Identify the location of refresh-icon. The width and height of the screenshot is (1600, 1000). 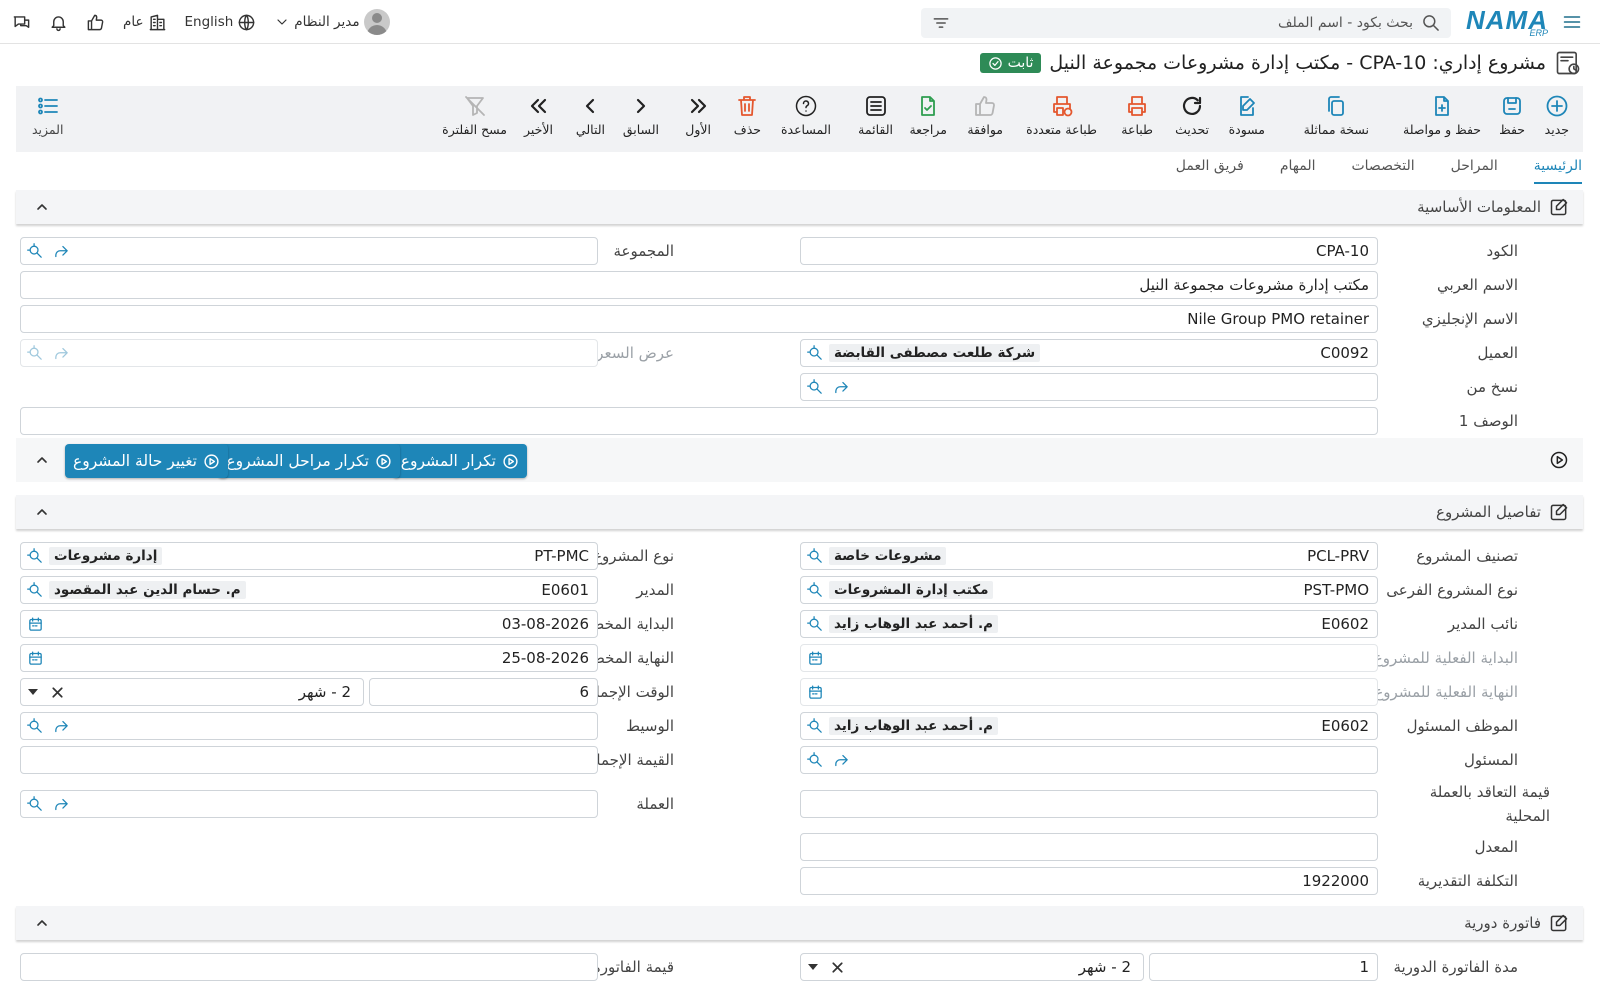
(1192, 105).